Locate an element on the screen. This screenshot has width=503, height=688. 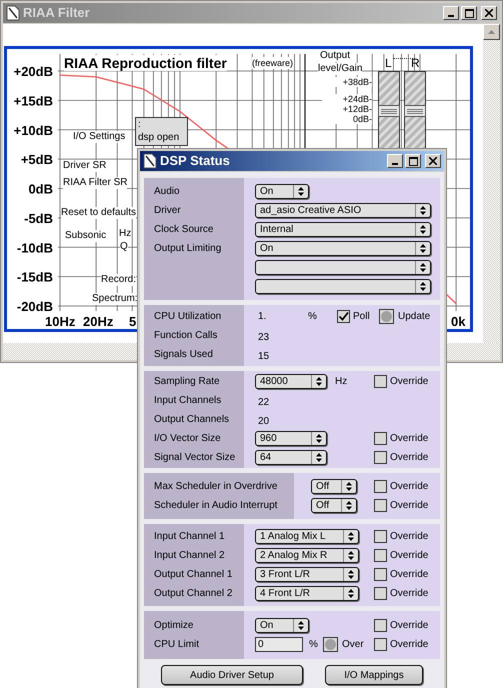
over-label: Over is located at coordinates (353, 645).